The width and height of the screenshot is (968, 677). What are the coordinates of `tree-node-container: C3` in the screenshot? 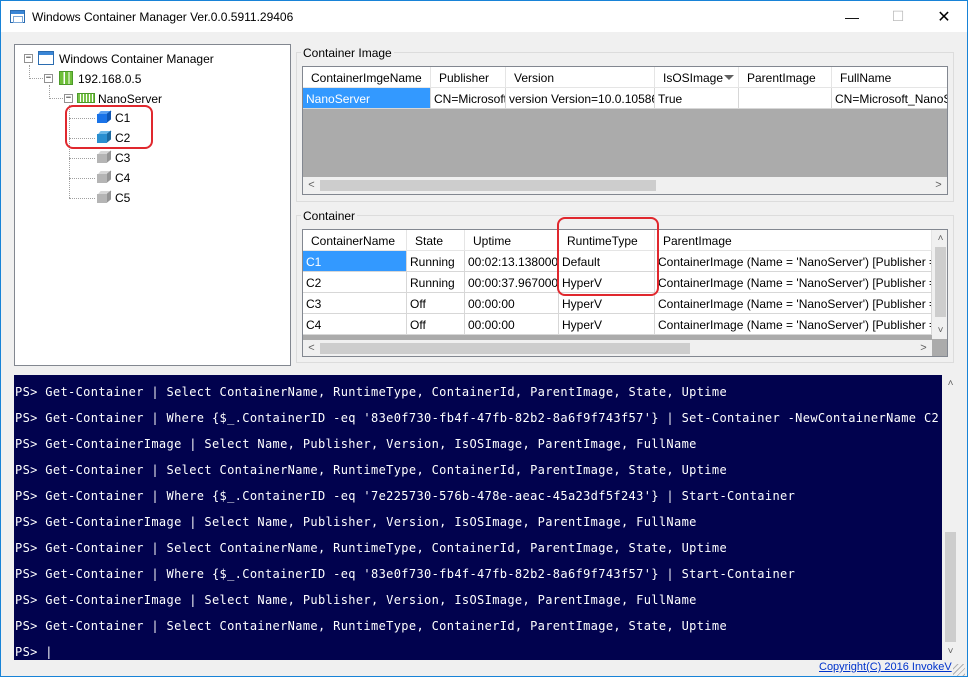 It's located at (122, 158).